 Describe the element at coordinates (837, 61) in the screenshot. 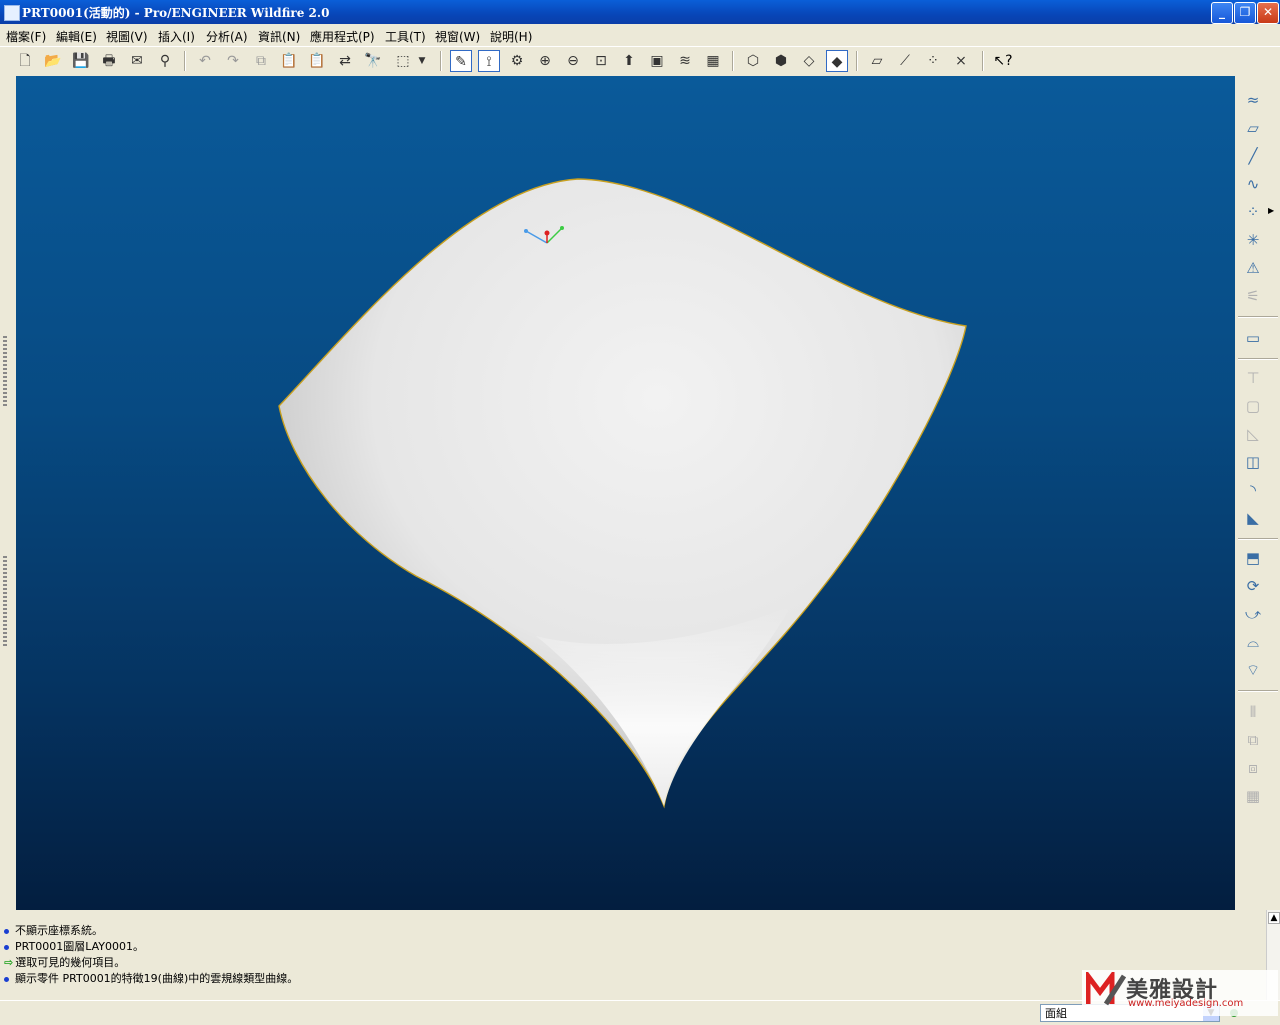

I see `shading-icon: ◆` at that location.